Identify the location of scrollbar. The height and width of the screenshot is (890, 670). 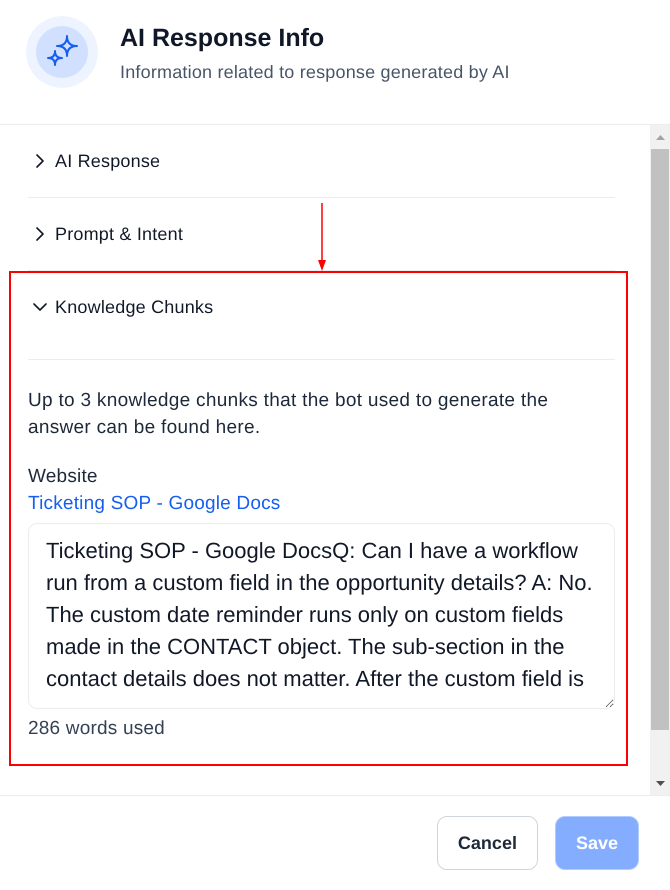
(660, 460).